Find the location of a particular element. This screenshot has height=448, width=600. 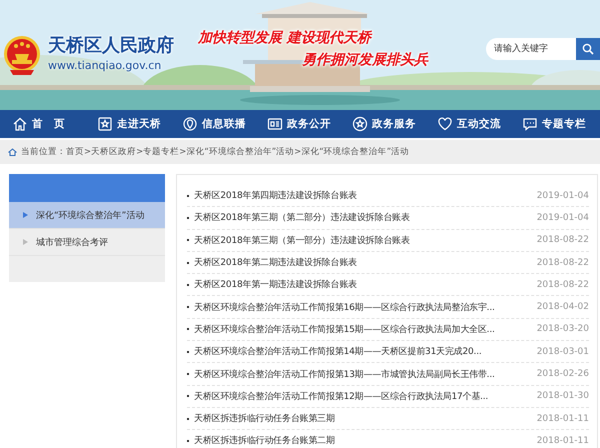

search-field: 请输入关键字 is located at coordinates (531, 49).